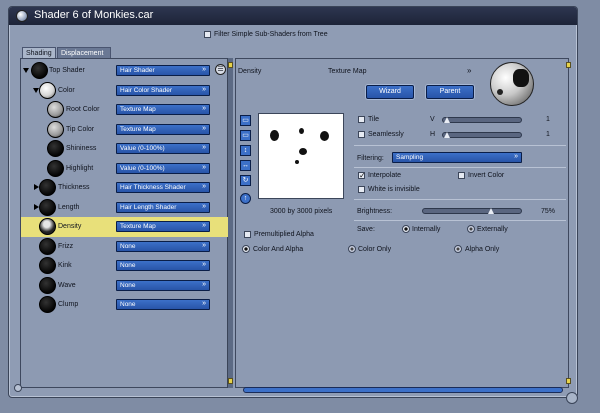 Image resolution: width=600 pixels, height=413 pixels. What do you see at coordinates (403, 390) in the screenshot?
I see `detail-horizontal-scrollbar` at bounding box center [403, 390].